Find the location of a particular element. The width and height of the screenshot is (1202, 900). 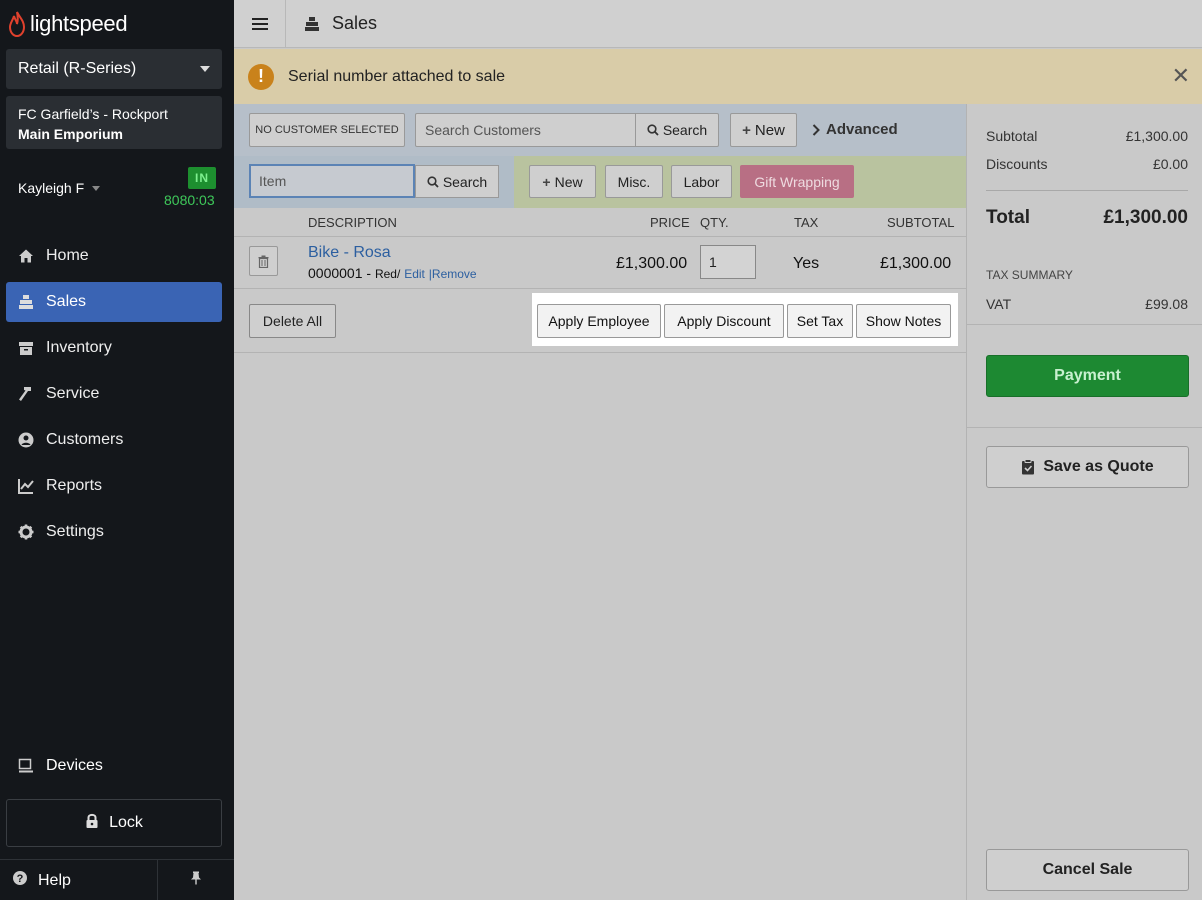

hammer-icon is located at coordinates (26, 394).